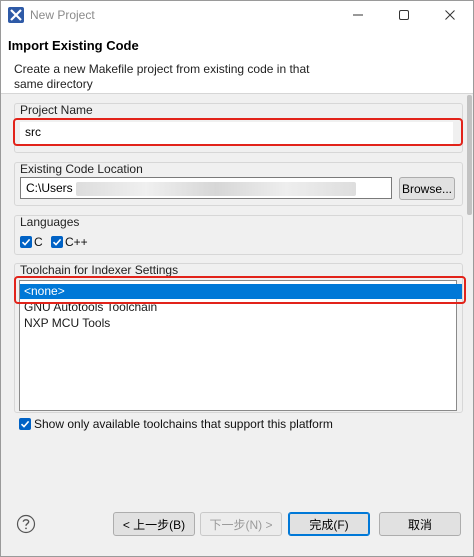  I want to click on minimize-button, so click(358, 15).